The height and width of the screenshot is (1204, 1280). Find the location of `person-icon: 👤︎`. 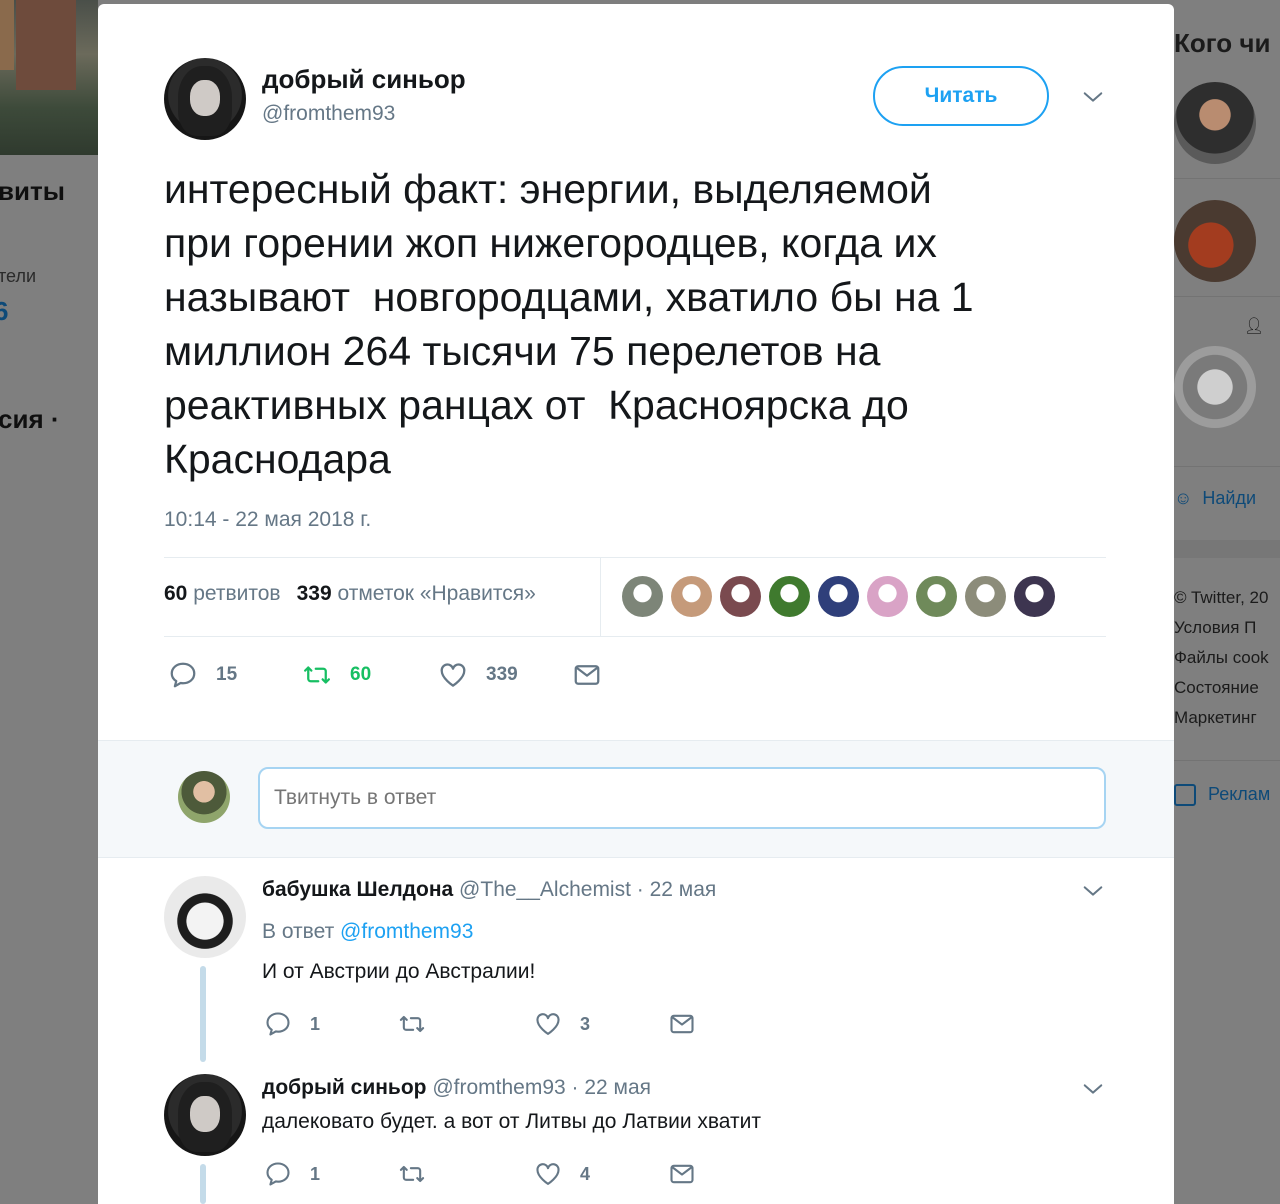

person-icon: 👤︎ is located at coordinates (1254, 326).